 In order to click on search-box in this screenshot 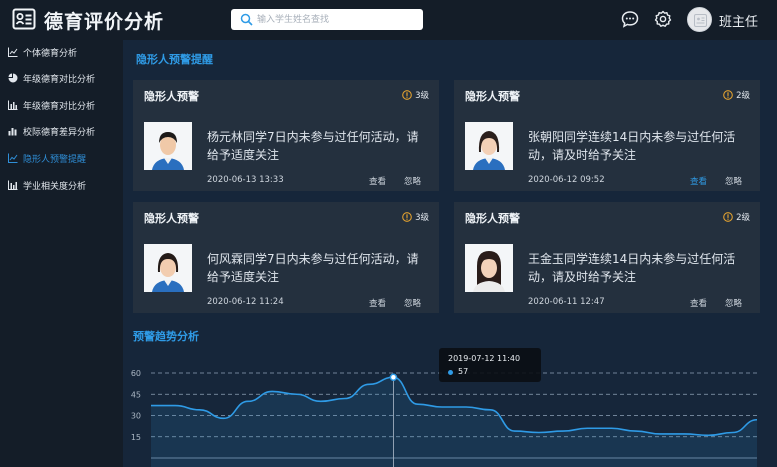, I will do `click(327, 19)`.